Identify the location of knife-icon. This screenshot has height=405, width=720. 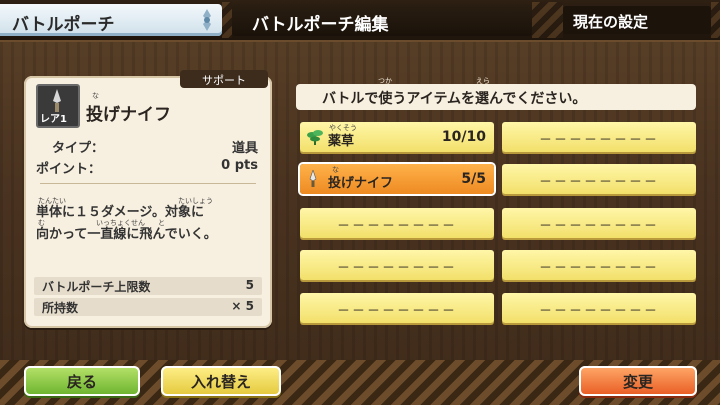
(313, 178).